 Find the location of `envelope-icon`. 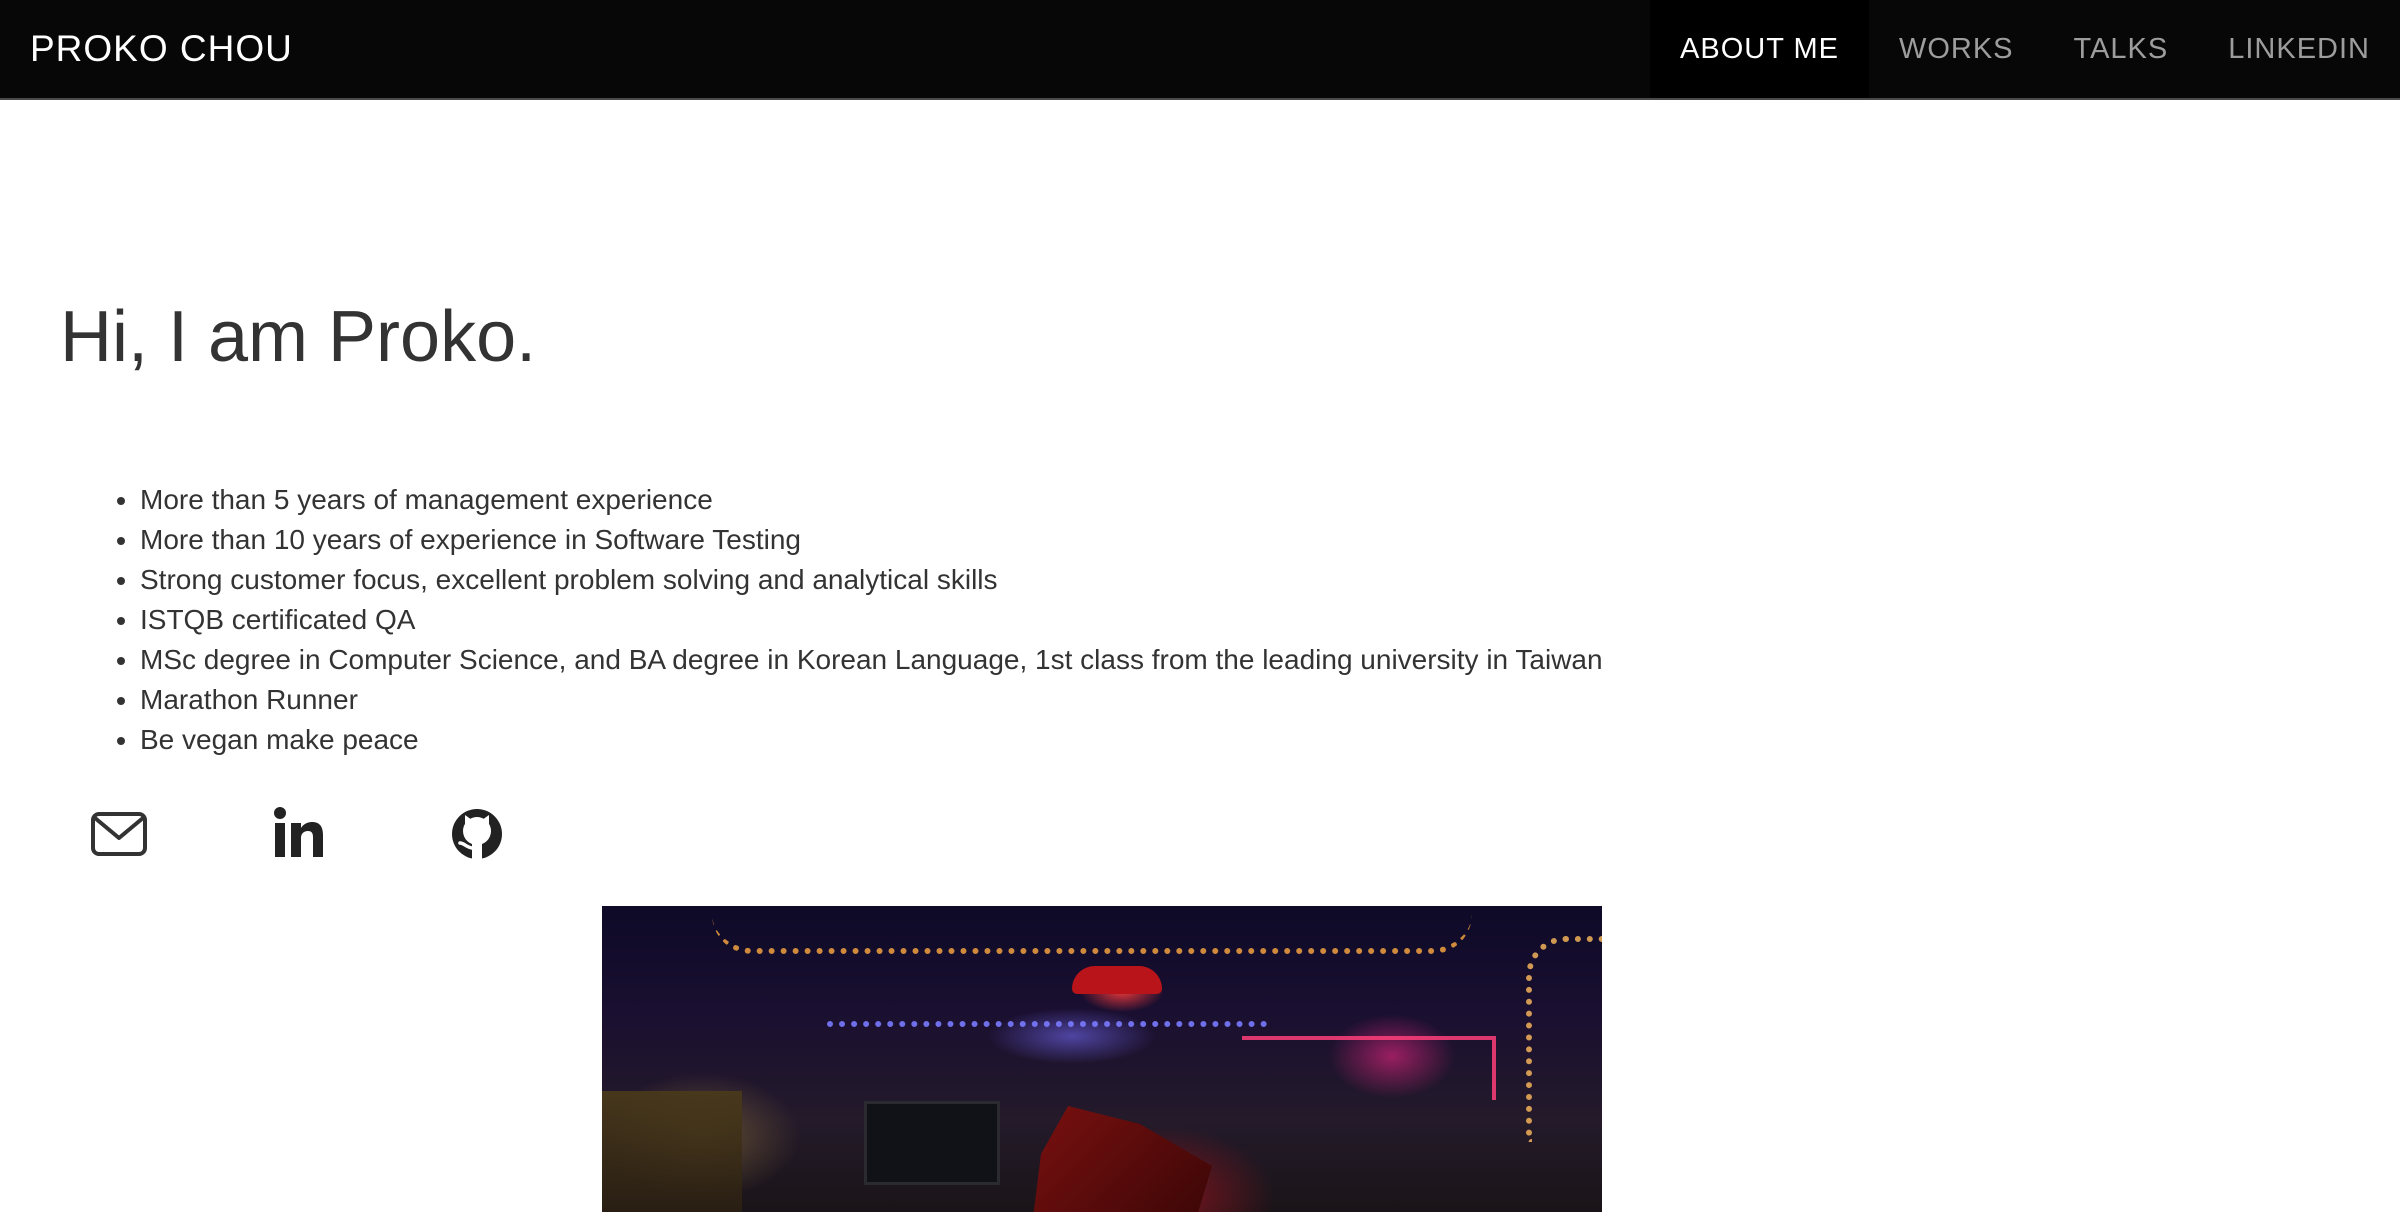

envelope-icon is located at coordinates (119, 834).